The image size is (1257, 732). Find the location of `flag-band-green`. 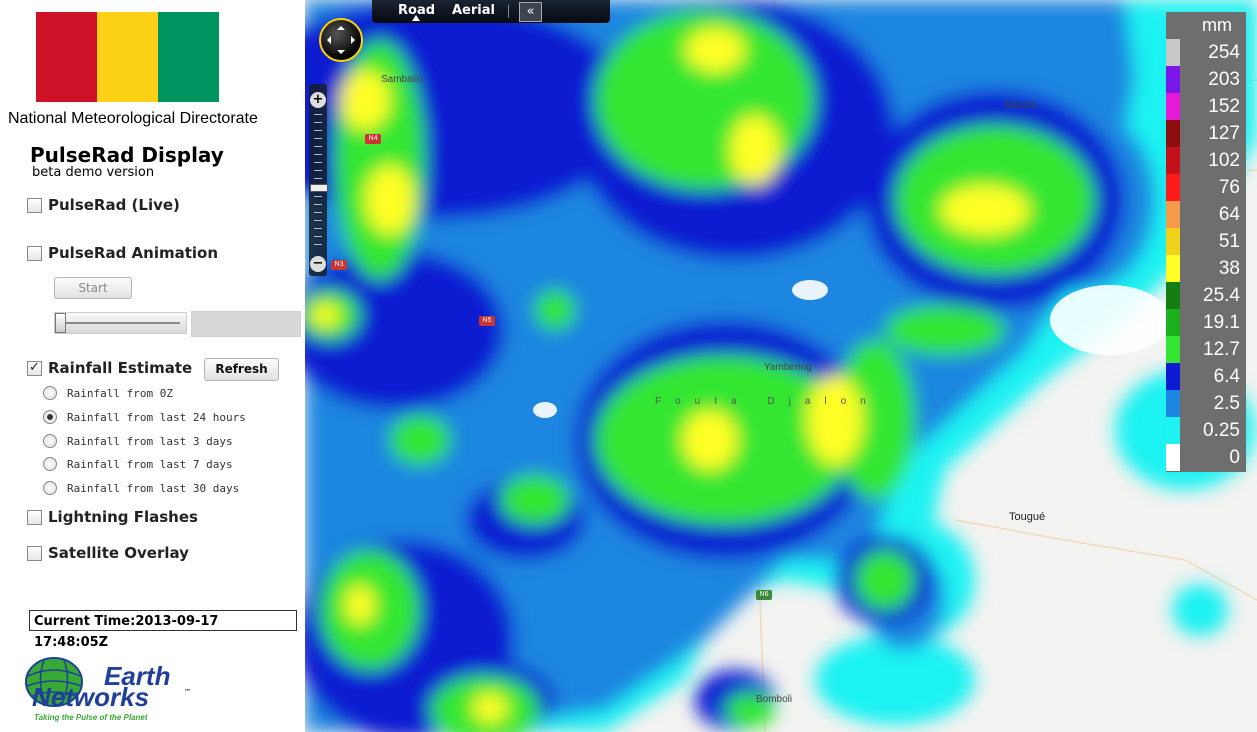

flag-band-green is located at coordinates (188, 57).